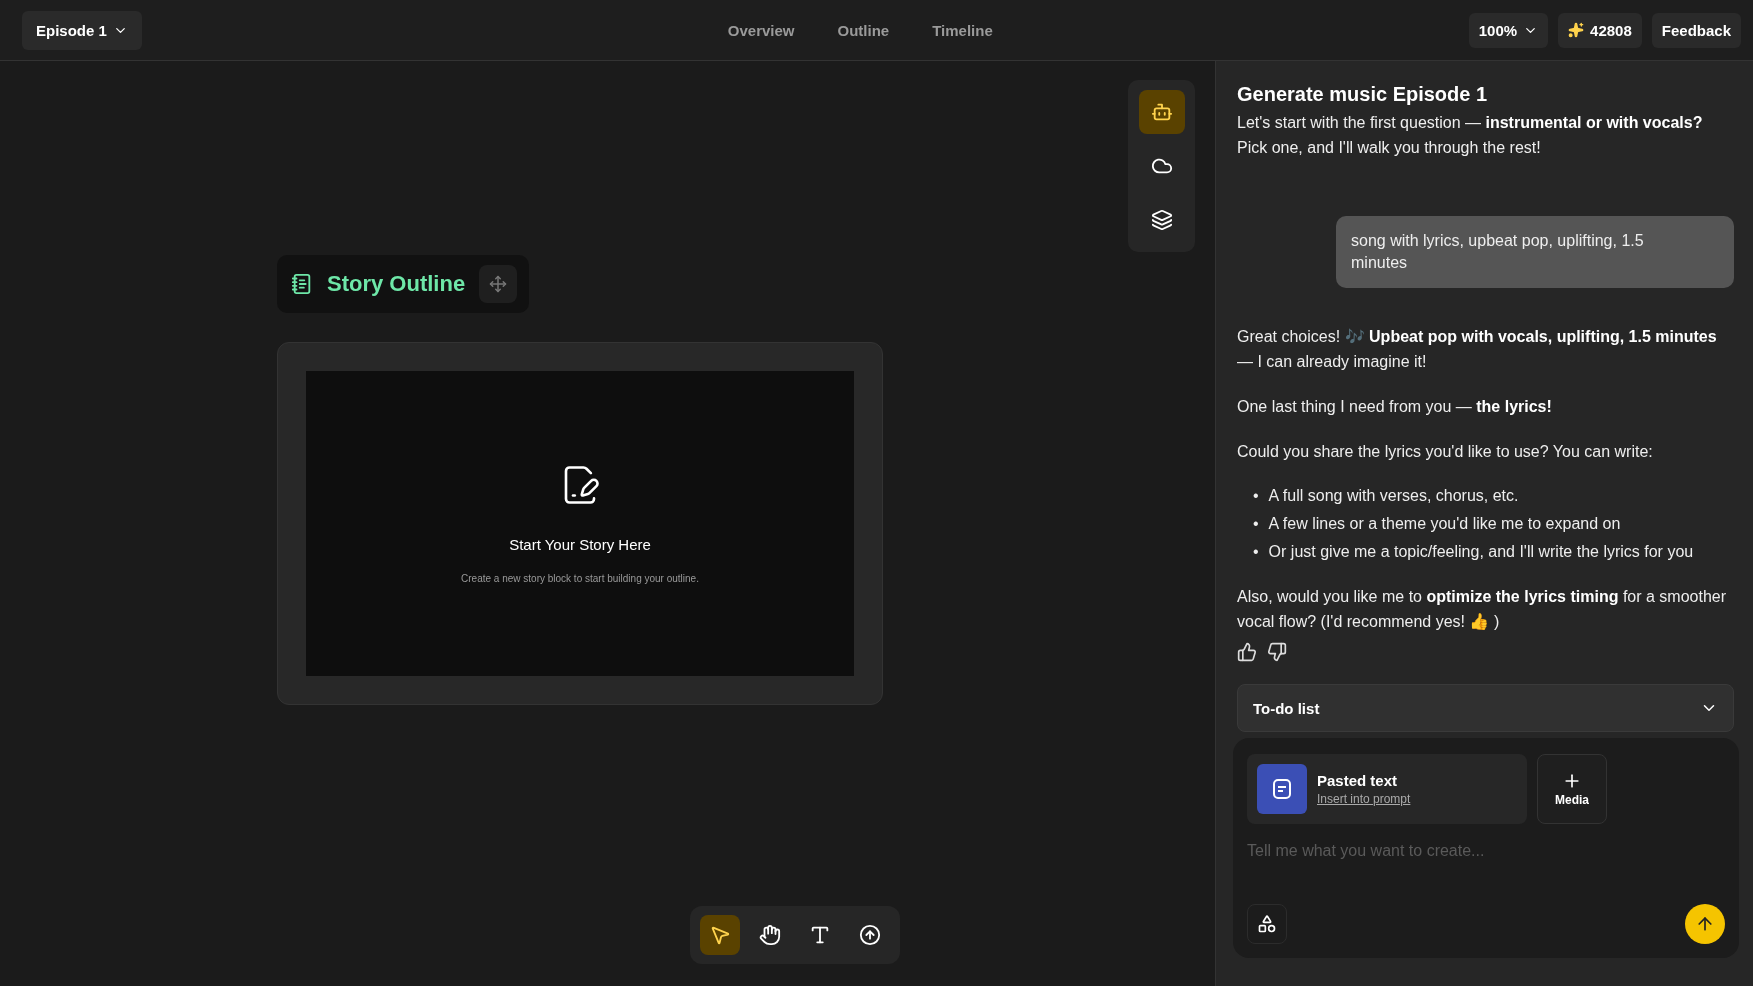  I want to click on insert-link: Insert into prompt, so click(1364, 798).